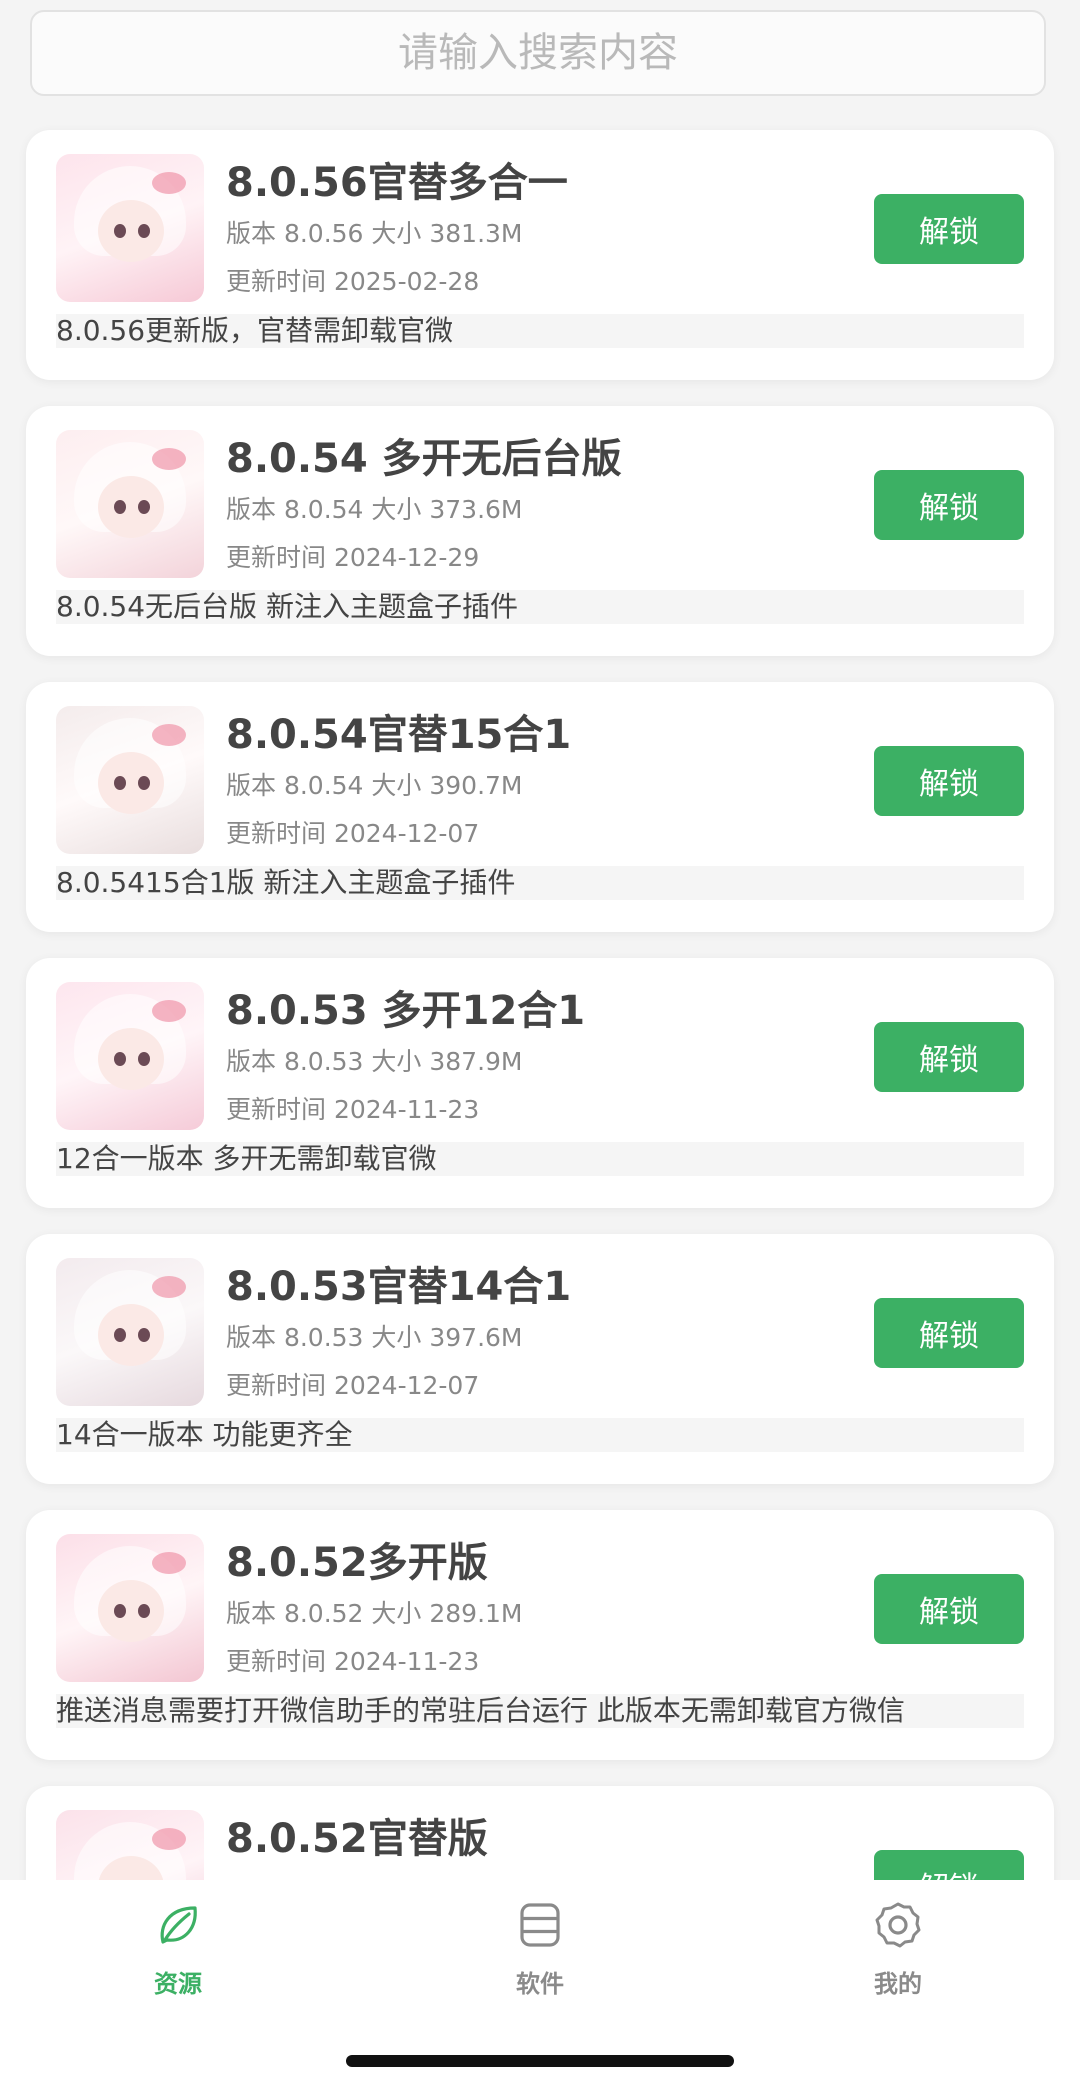  Describe the element at coordinates (540, 1435) in the screenshot. I see `resource-description: 14合一版本 功能更齐全` at that location.